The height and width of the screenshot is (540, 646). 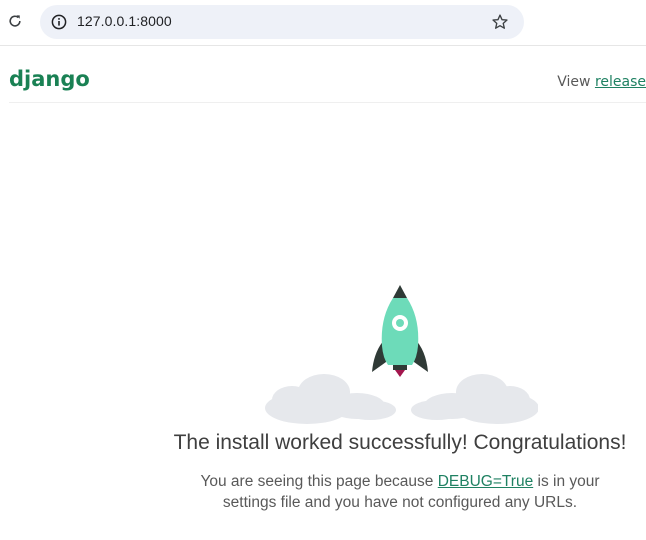 What do you see at coordinates (500, 22) in the screenshot?
I see `star-icon` at bounding box center [500, 22].